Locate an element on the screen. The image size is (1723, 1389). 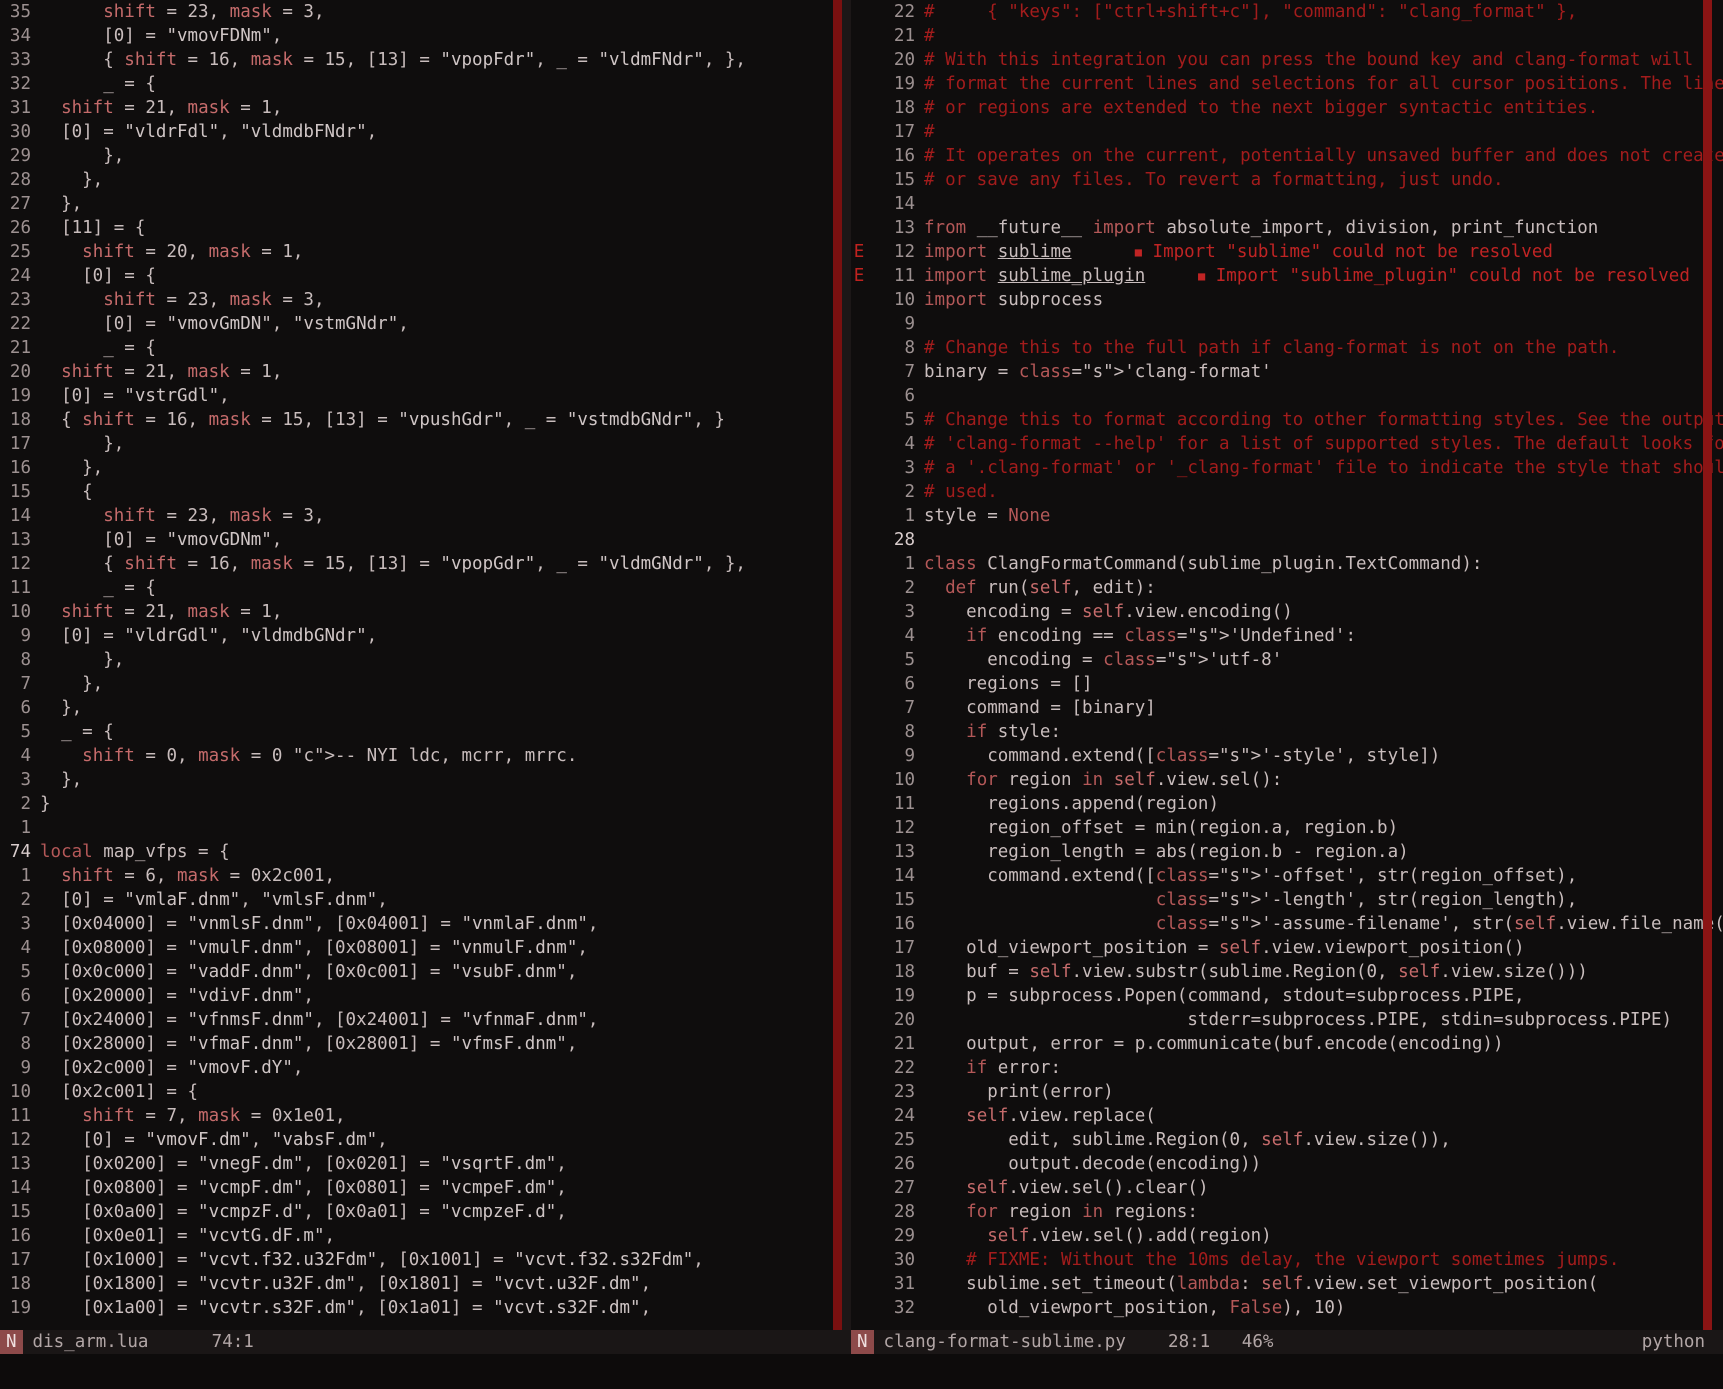
code-line: 6 is located at coordinates (1287, 396).